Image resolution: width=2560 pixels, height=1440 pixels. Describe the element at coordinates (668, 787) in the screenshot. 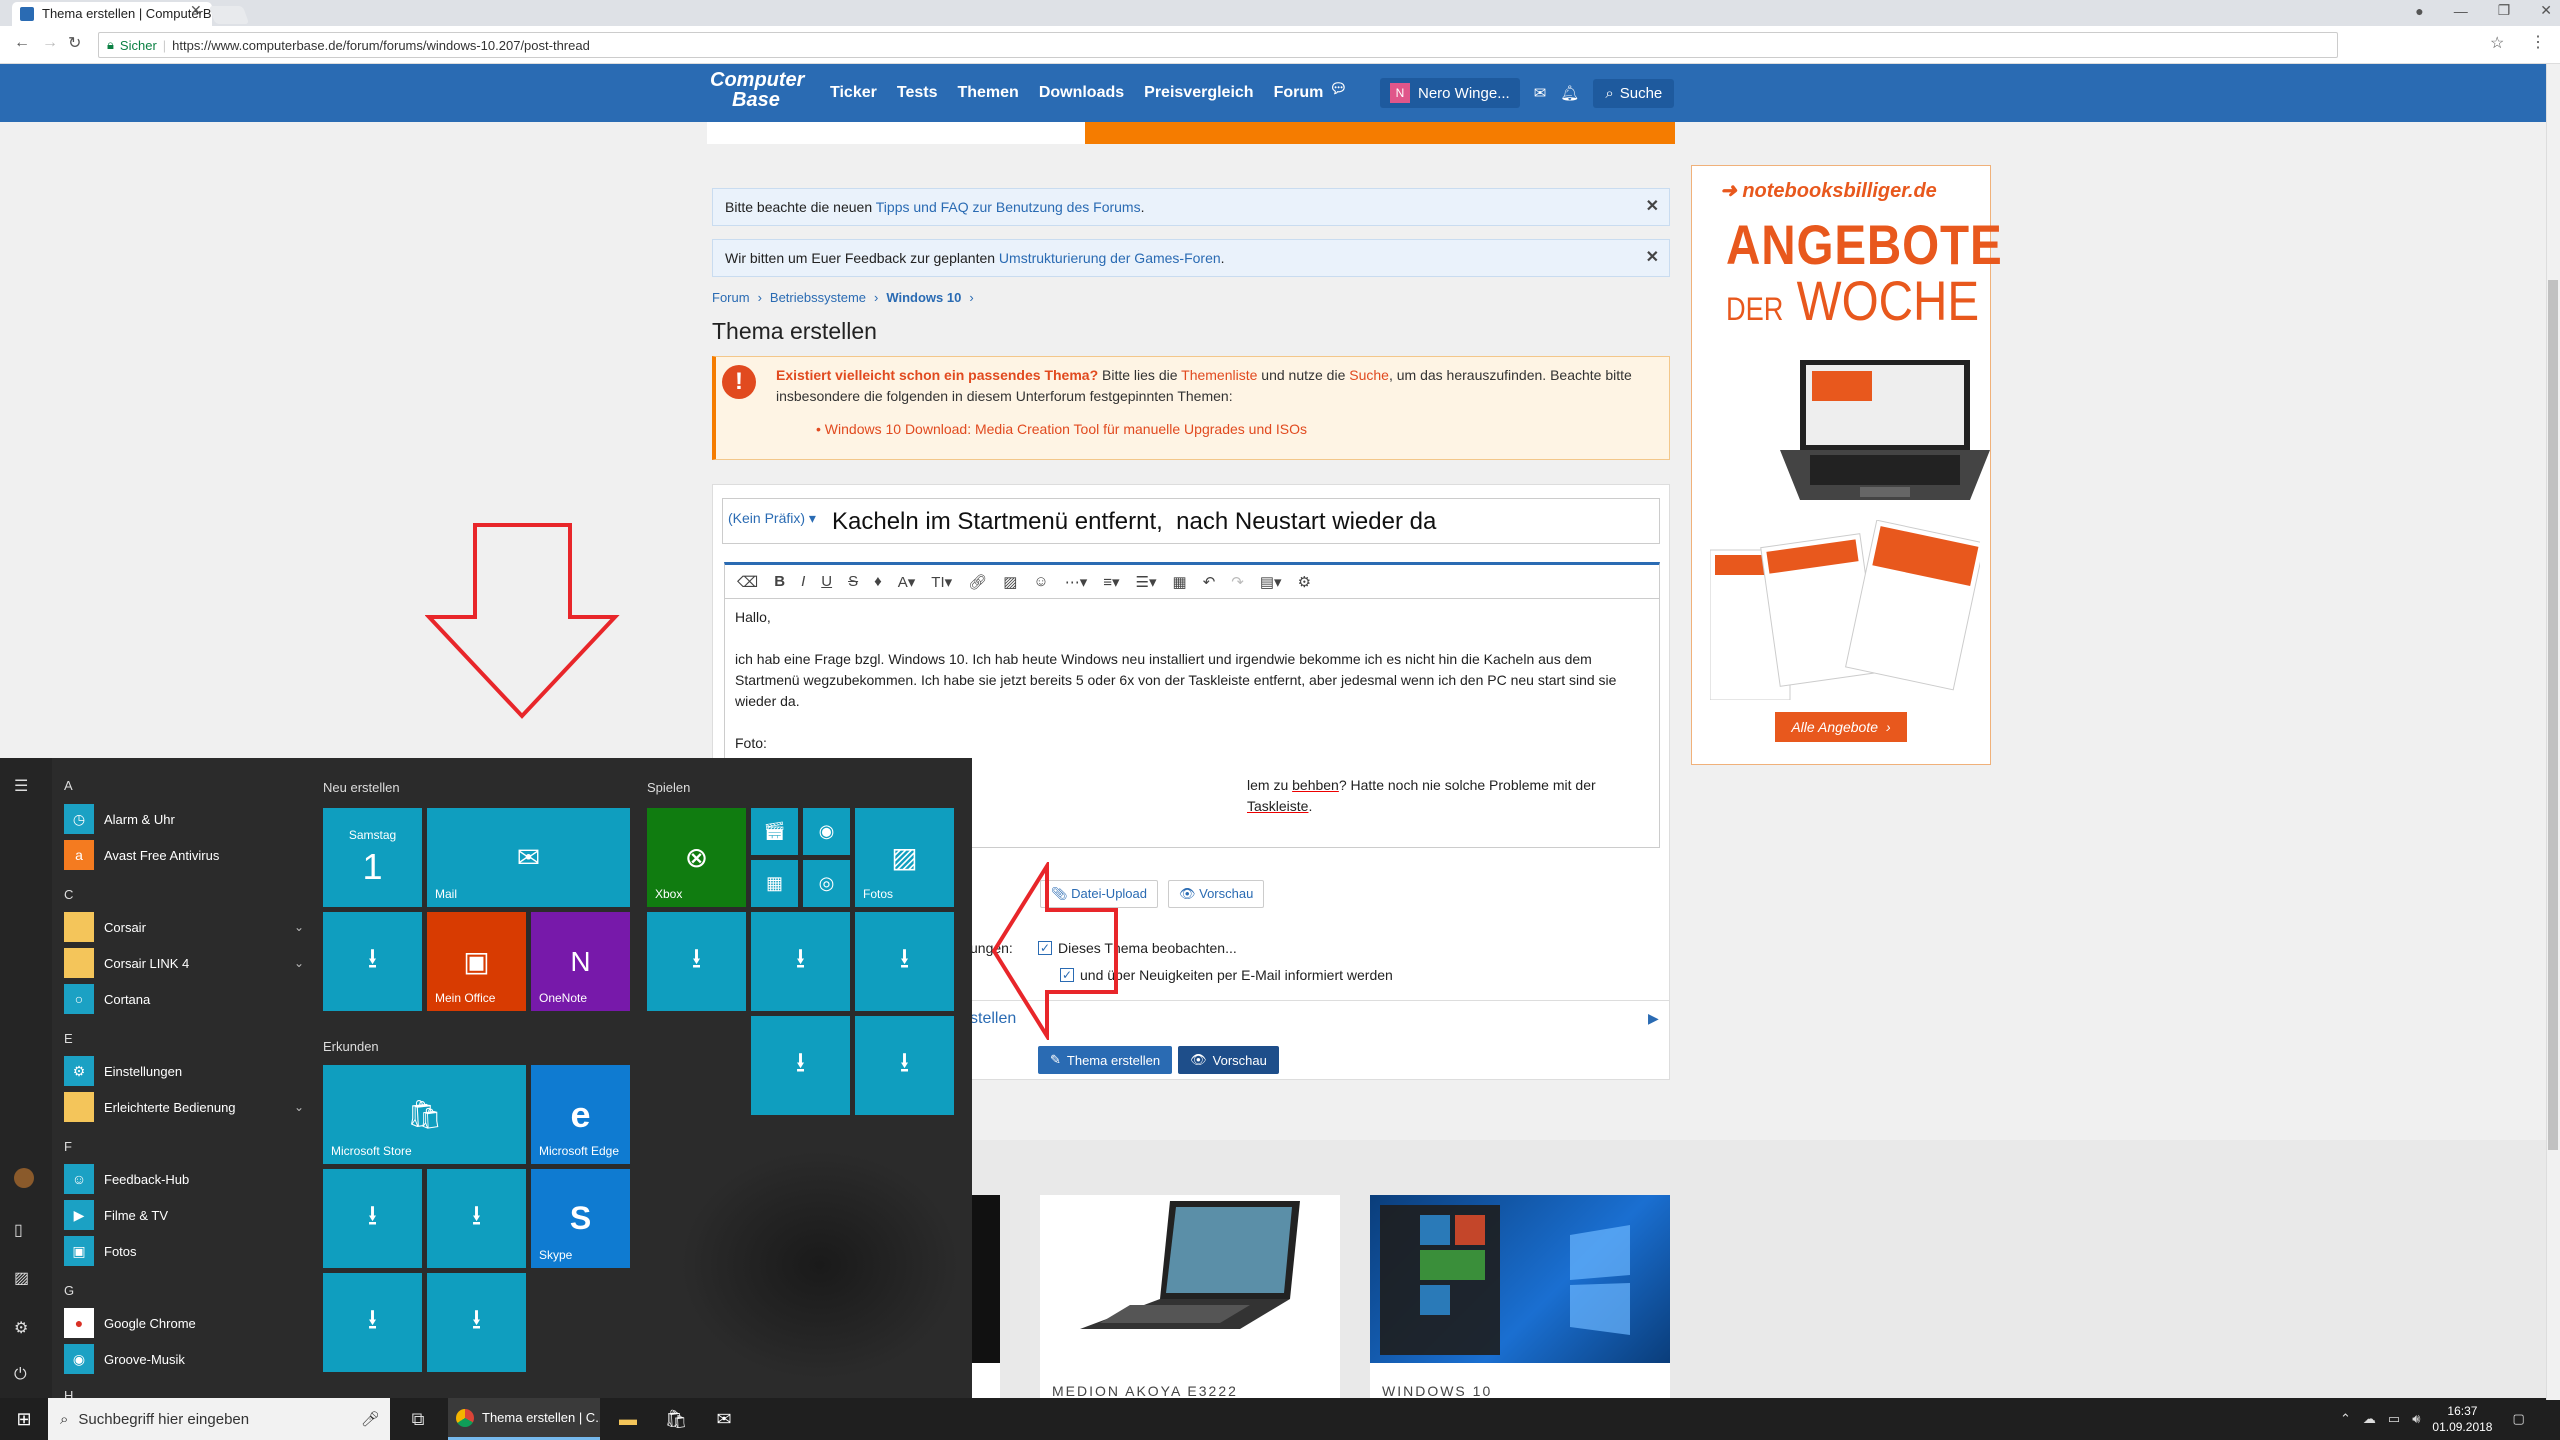

I see `group-spielen: Spielen` at that location.